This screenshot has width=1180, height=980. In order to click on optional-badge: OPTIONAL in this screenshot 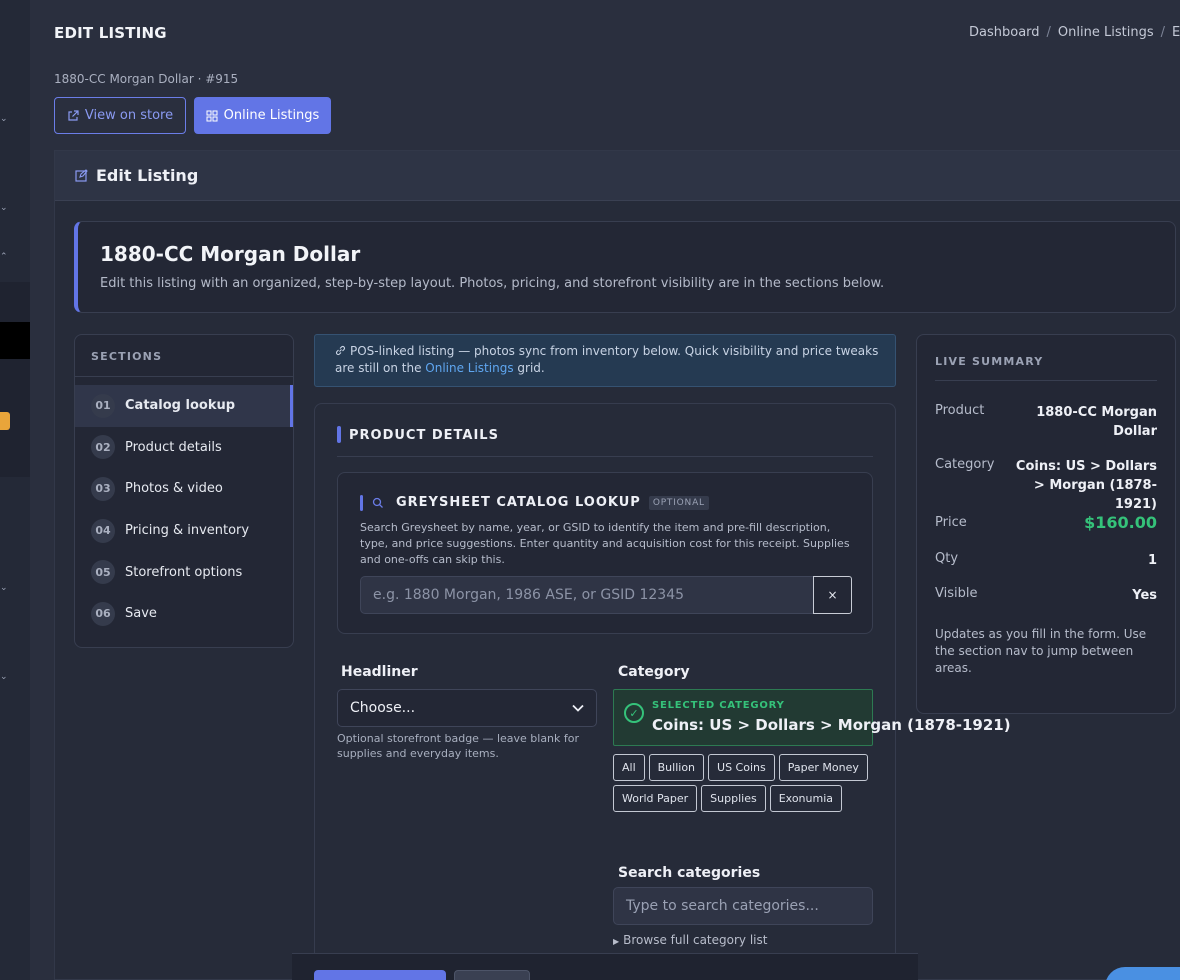, I will do `click(678, 502)`.